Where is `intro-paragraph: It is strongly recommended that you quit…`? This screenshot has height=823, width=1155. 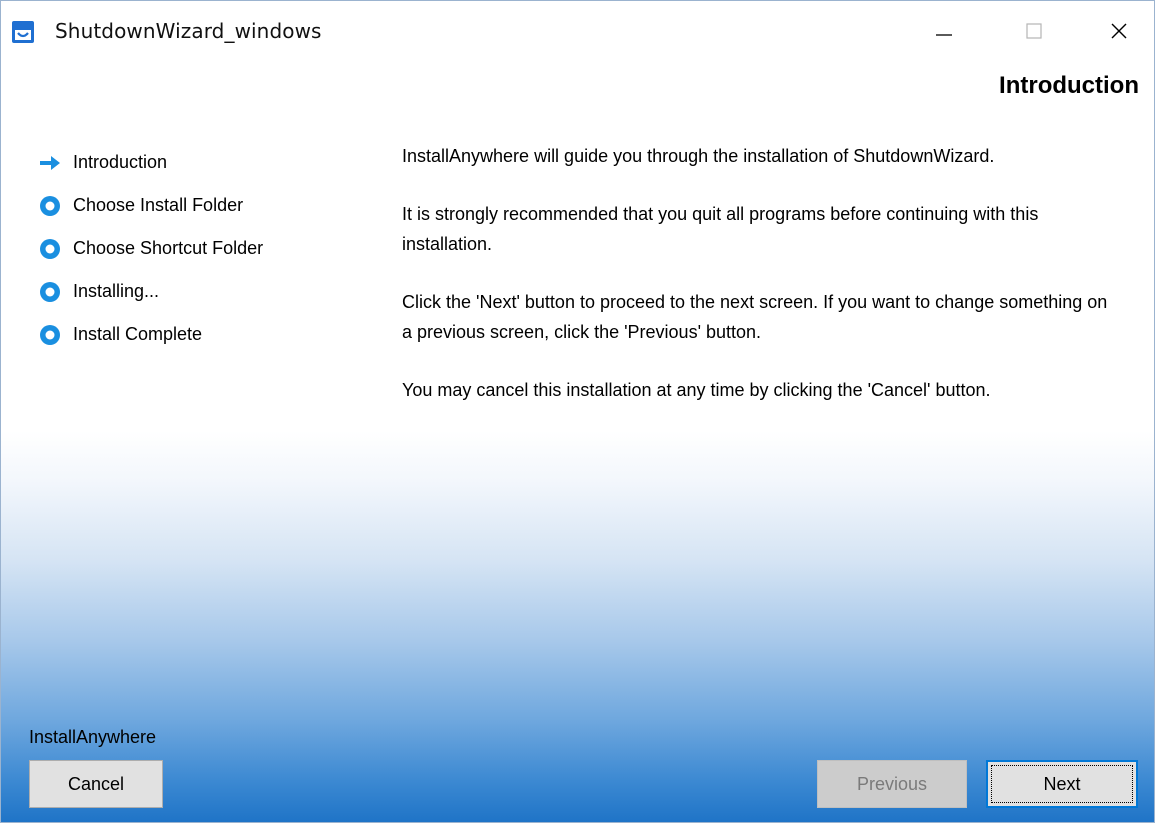 intro-paragraph: It is strongly recommended that you quit… is located at coordinates (720, 229).